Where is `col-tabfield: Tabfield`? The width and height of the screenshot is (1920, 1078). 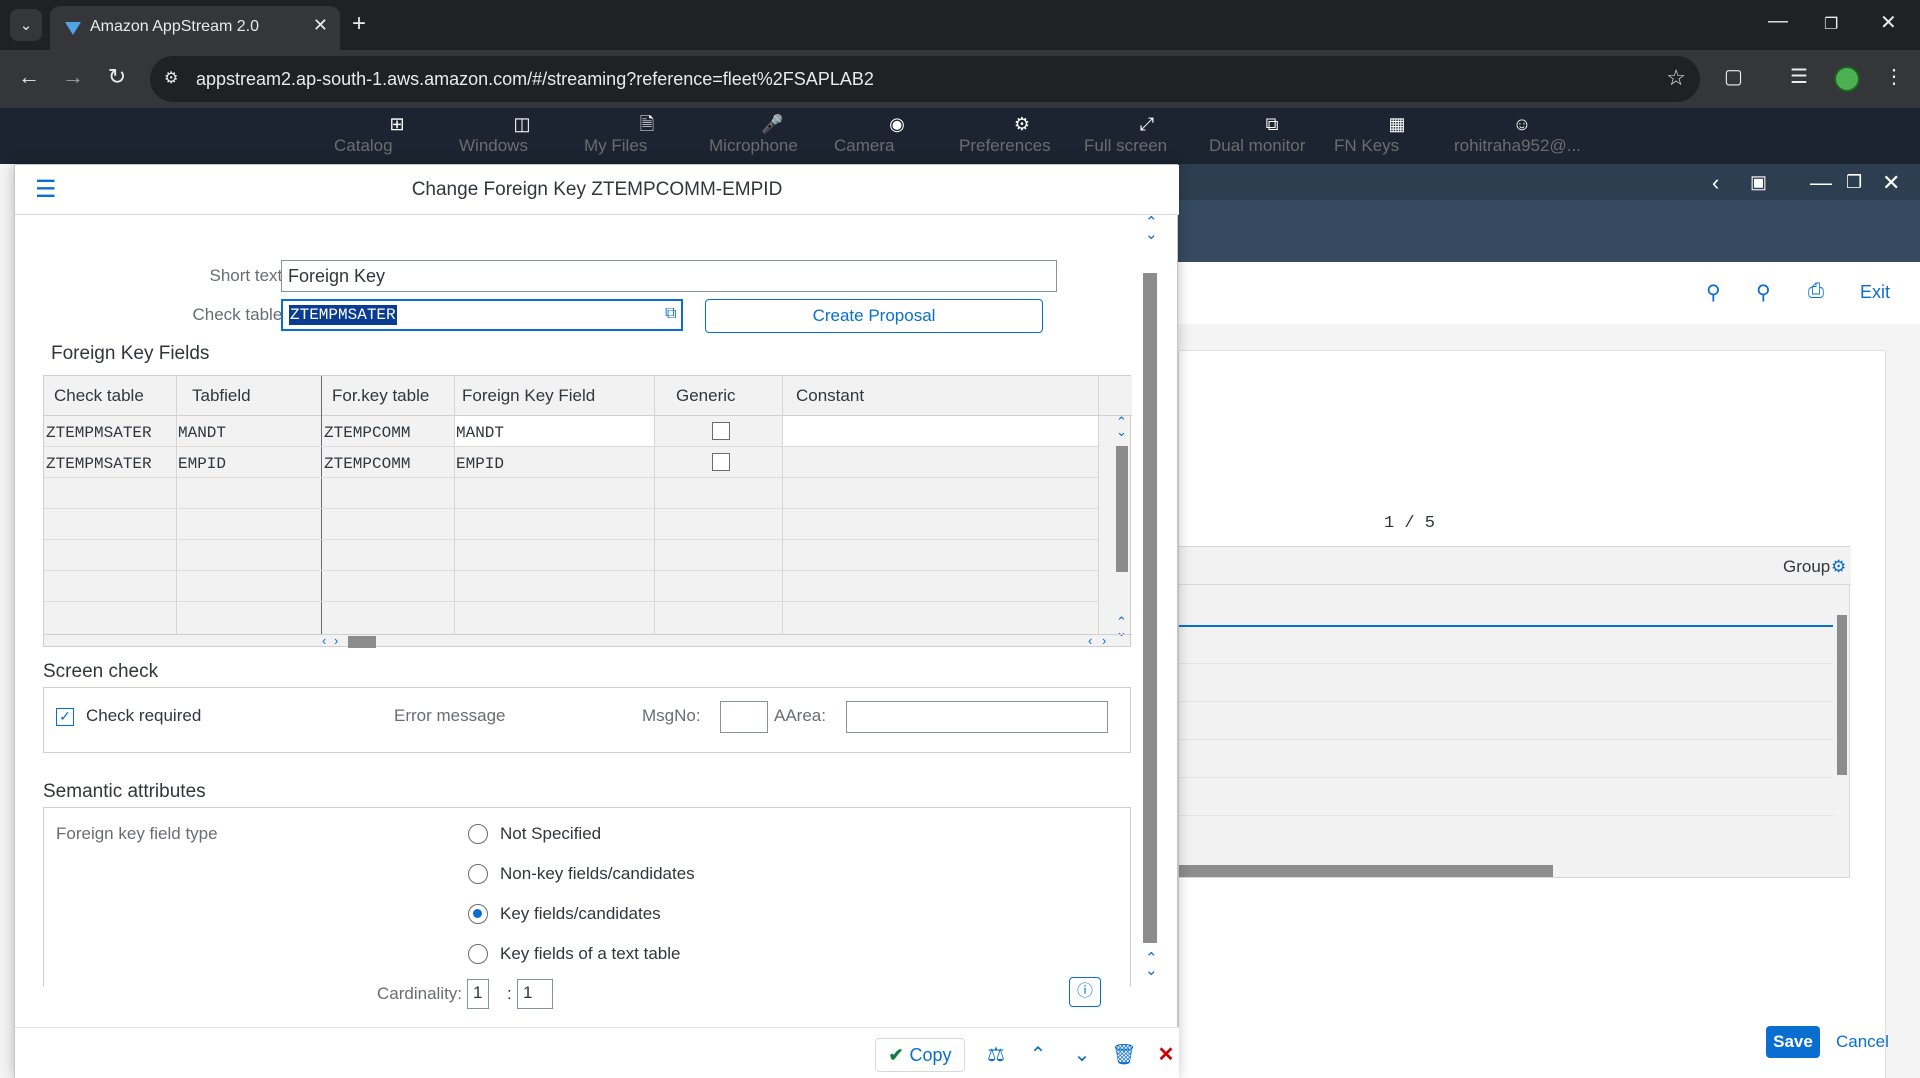 col-tabfield: Tabfield is located at coordinates (221, 396).